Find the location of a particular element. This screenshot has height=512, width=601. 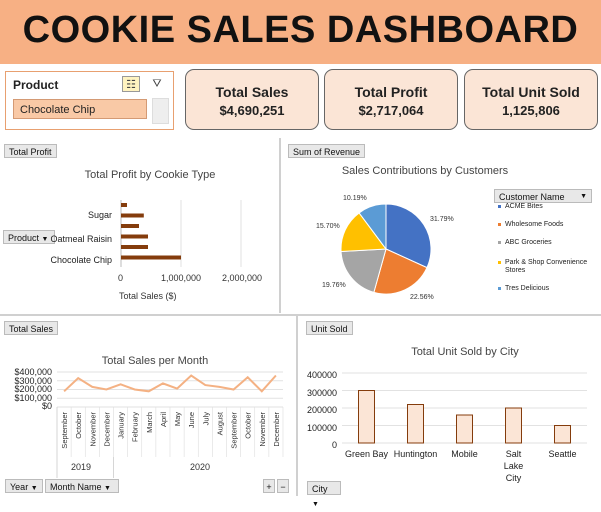

slicer-title: Product is located at coordinates (36, 85).